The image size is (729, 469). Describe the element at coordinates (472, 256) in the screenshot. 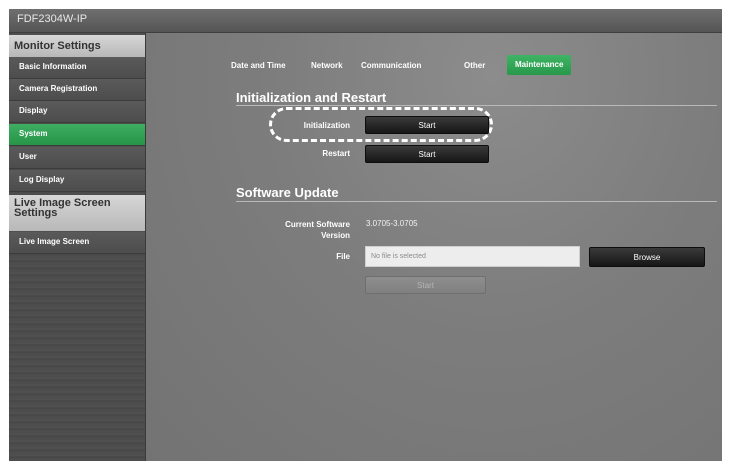

I see `file-path-field: No file is selected` at that location.